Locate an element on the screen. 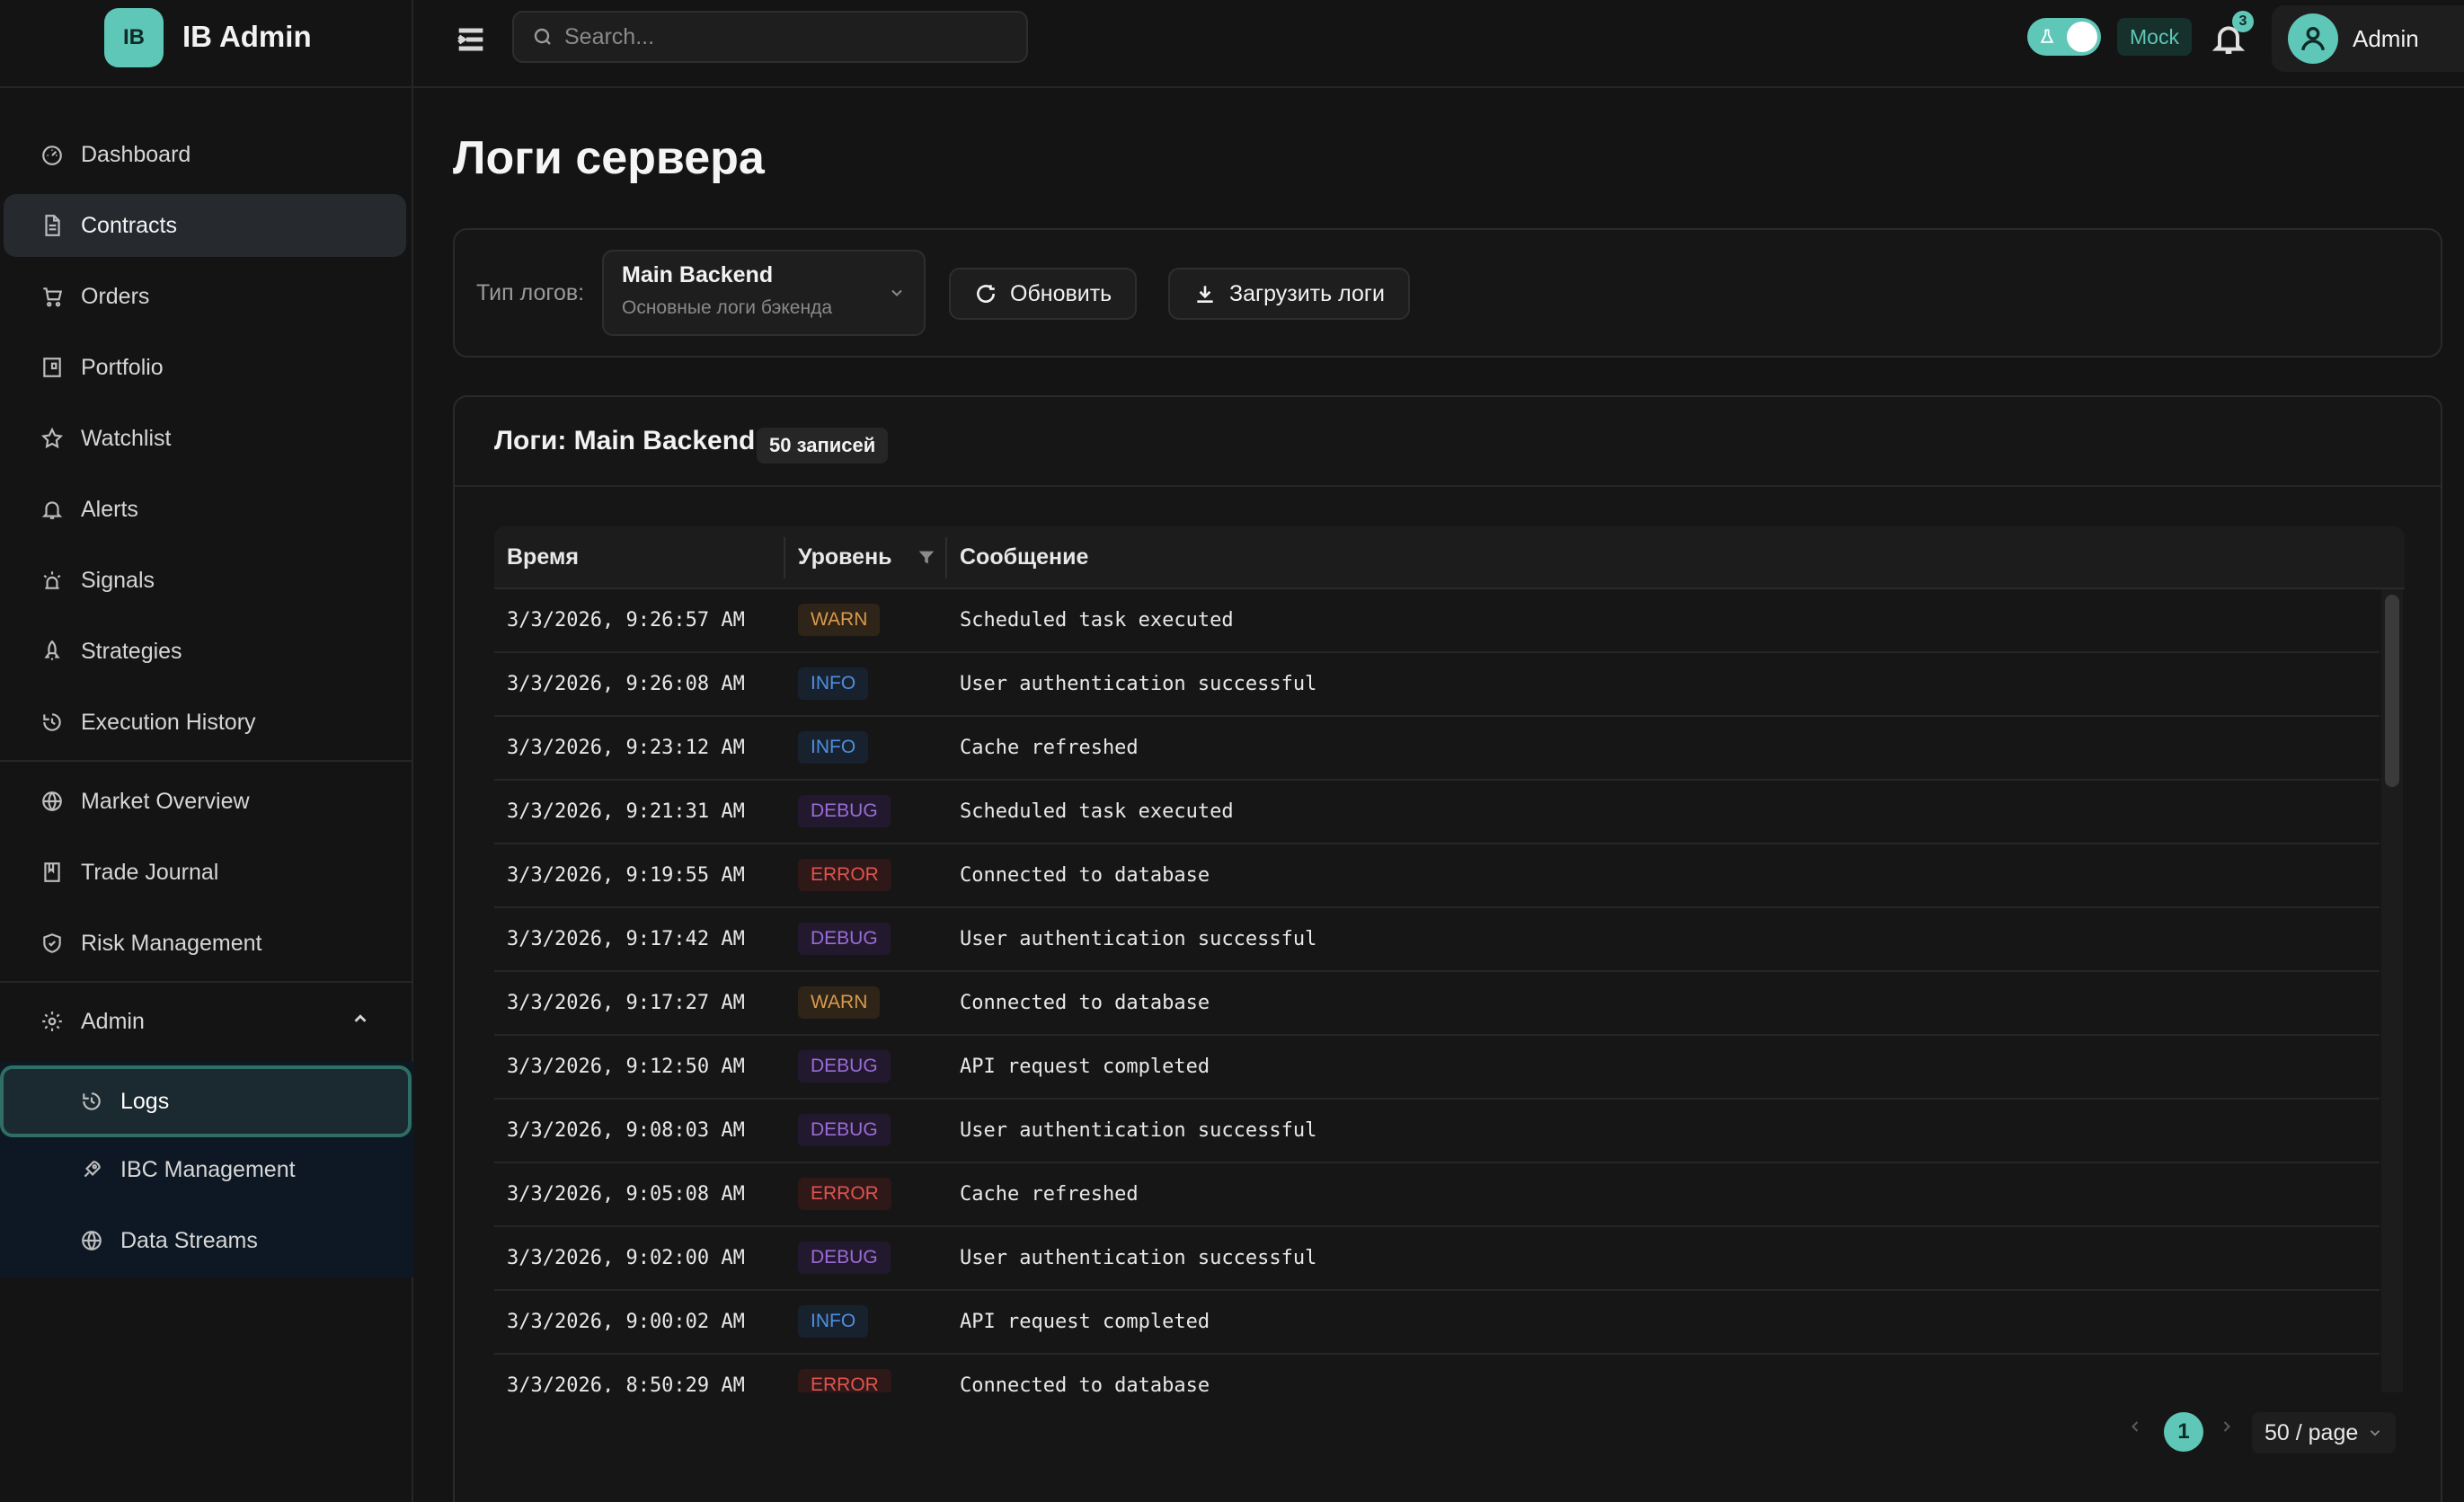  brand-name: IB Admin is located at coordinates (247, 37).